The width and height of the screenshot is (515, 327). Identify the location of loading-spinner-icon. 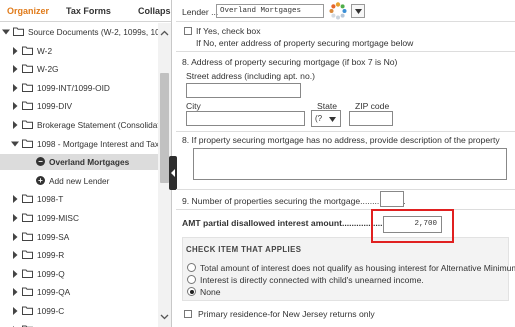
(338, 11).